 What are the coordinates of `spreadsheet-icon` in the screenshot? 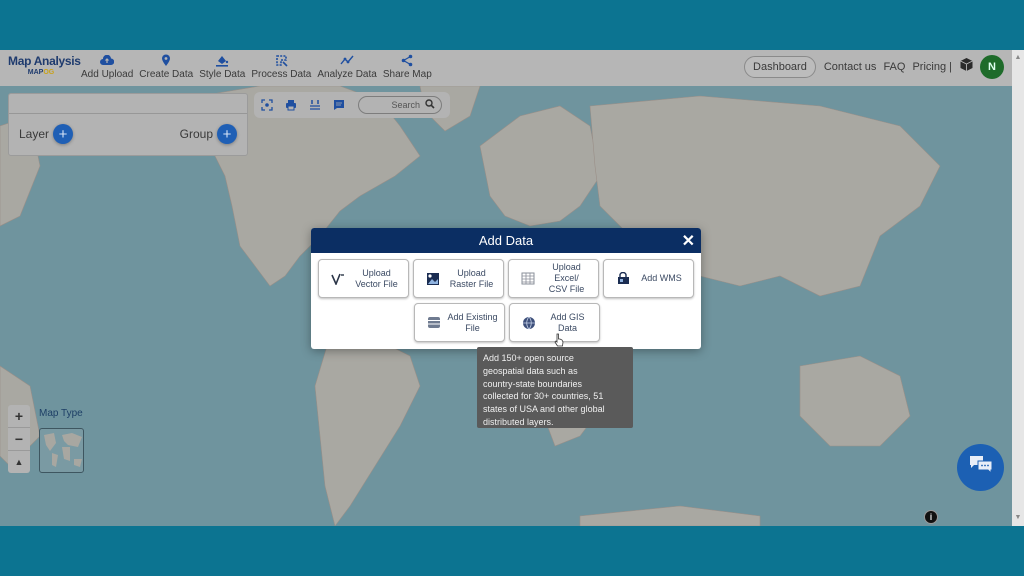 It's located at (528, 278).